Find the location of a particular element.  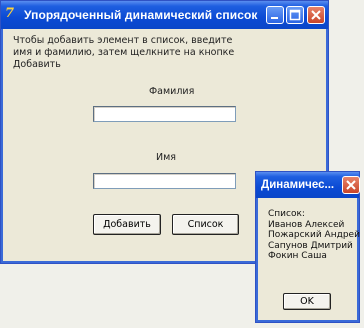

minimize-icon is located at coordinates (274, 18).